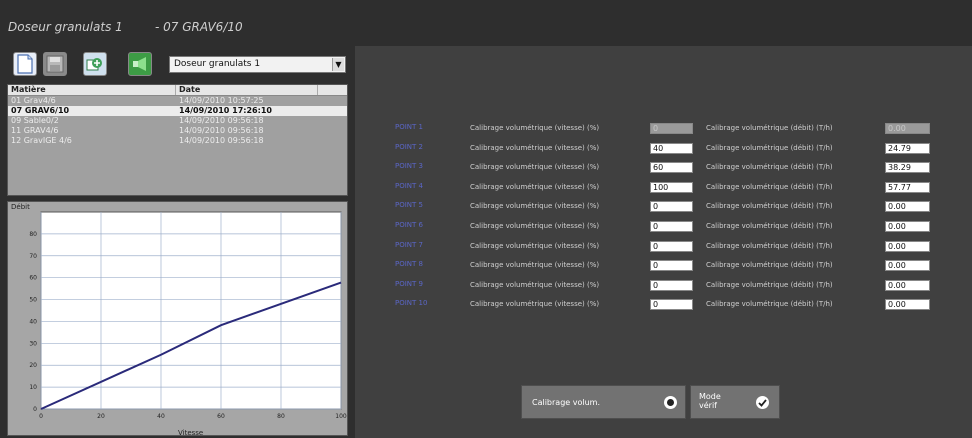 The image size is (972, 438). I want to click on recipe-list-row: 11 GRAV4/6 14/09/2010 09:56:18, so click(177, 131).